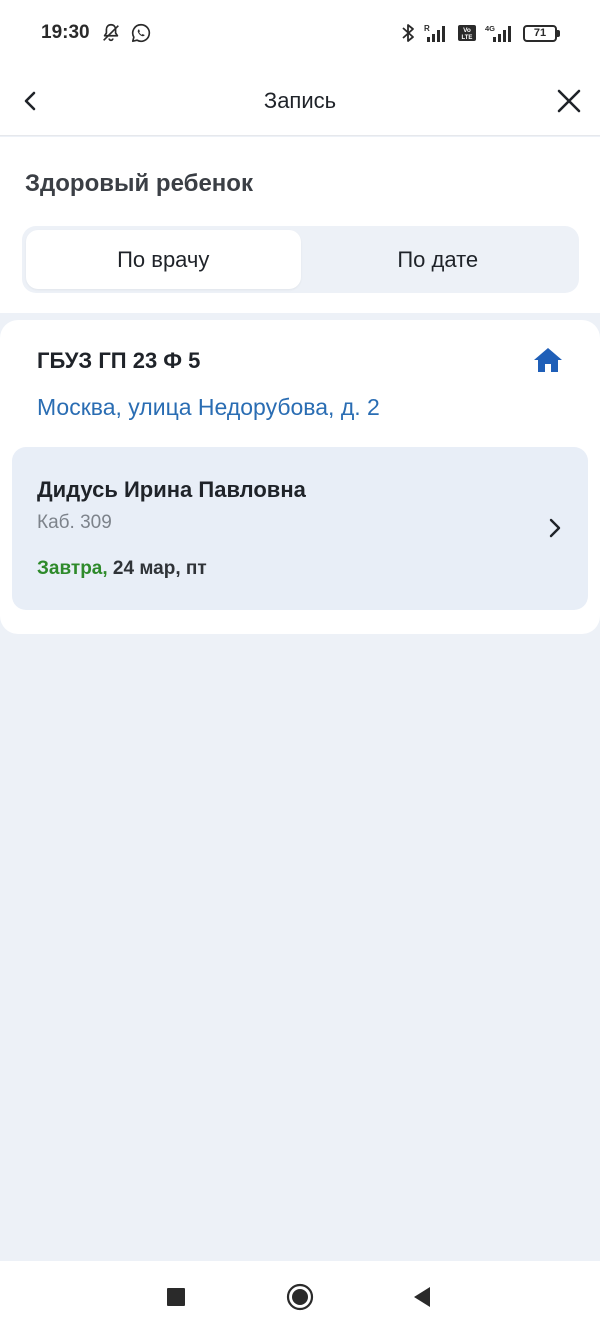 The width and height of the screenshot is (600, 1332). I want to click on tab-by-doctor: По врачу, so click(163, 259).